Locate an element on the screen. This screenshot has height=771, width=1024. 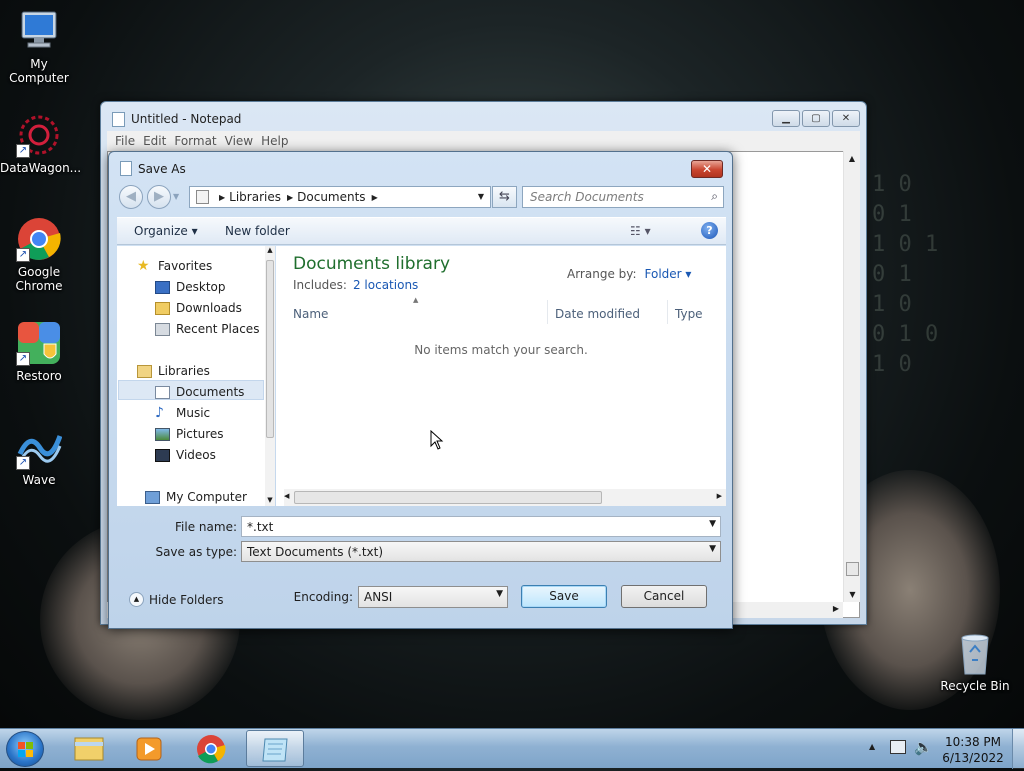
chrome-icon: ↗ is located at coordinates (39, 239).